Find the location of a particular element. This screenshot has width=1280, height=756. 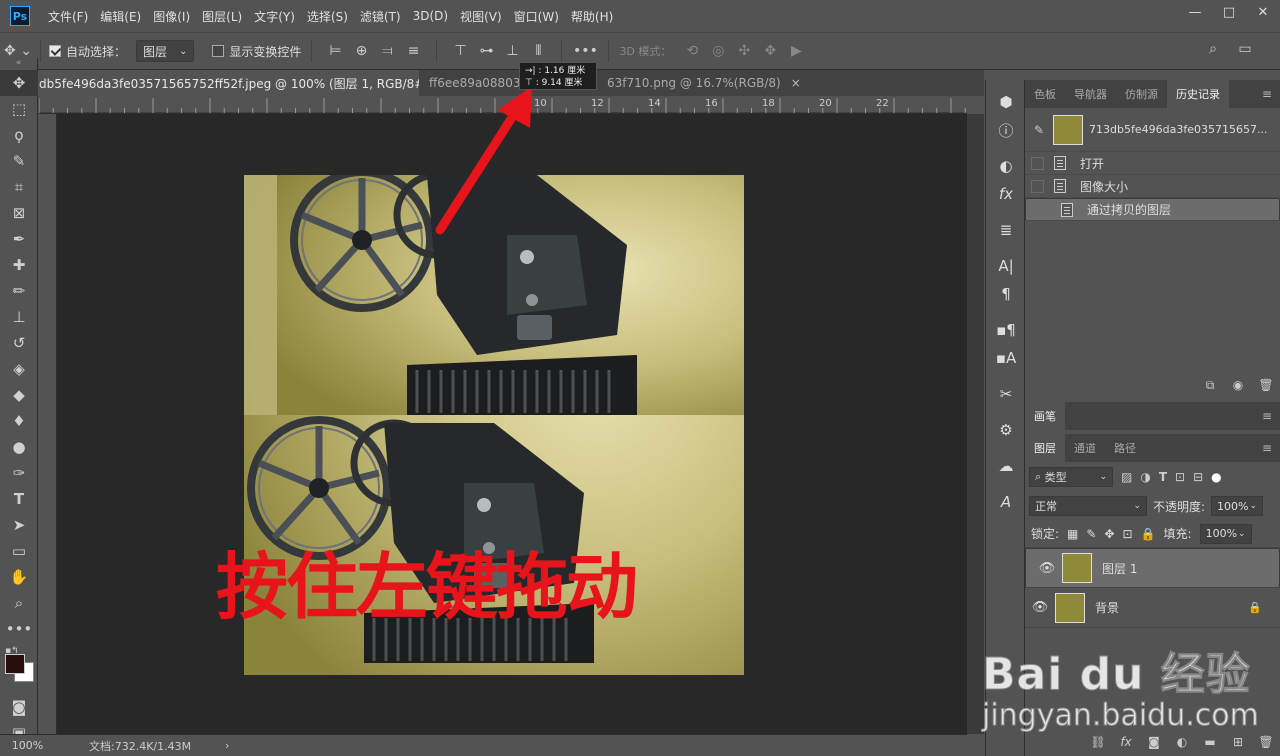

align-bottom-icon: ⊥ is located at coordinates (512, 51).